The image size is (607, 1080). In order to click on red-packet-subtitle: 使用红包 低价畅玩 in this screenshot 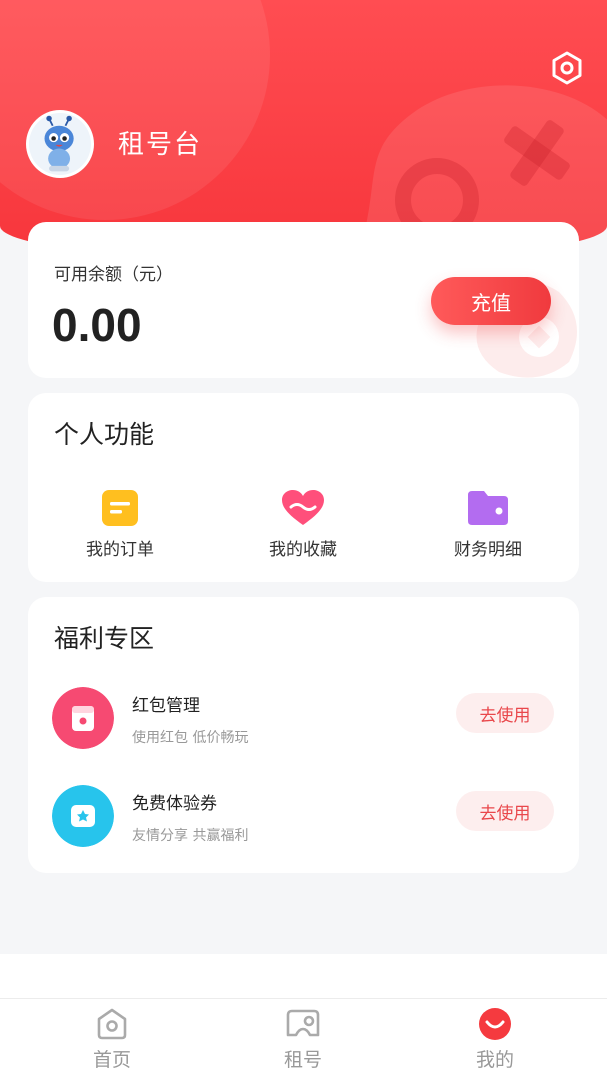, I will do `click(190, 738)`.